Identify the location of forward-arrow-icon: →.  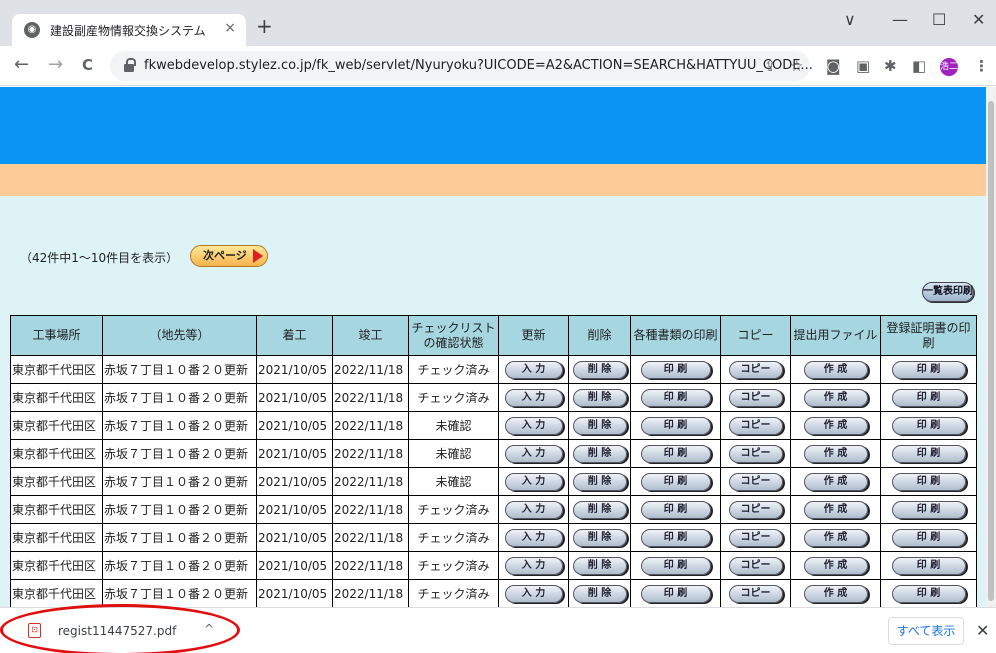
(55, 65).